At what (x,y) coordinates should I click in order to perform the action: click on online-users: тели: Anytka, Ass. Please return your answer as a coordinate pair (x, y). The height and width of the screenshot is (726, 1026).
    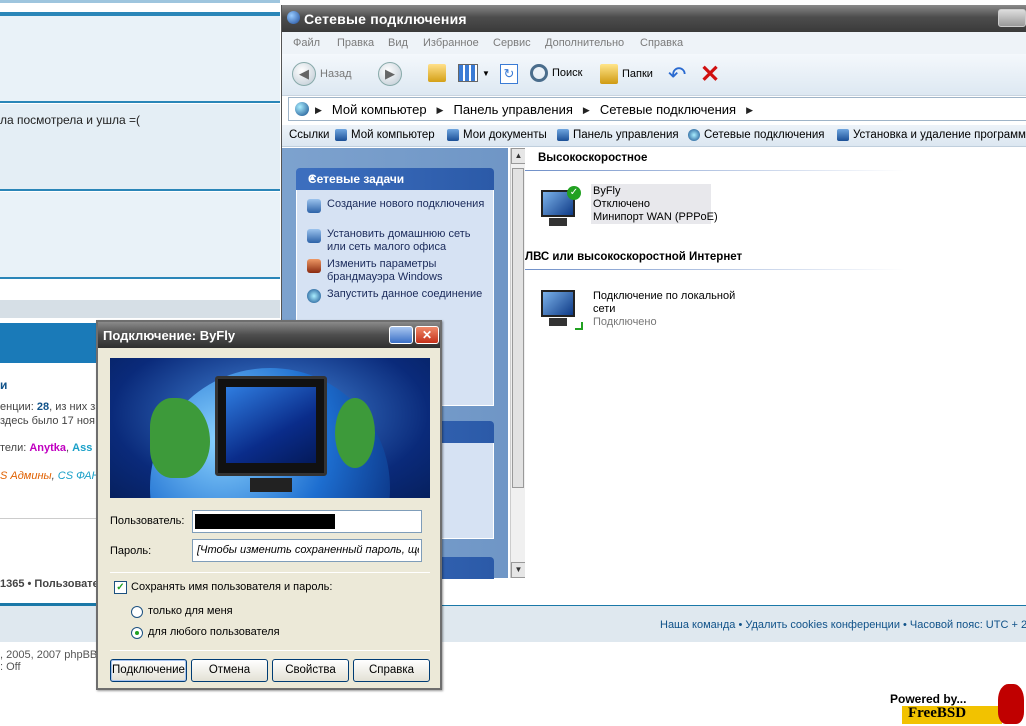
    Looking at the image, I should click on (46, 448).